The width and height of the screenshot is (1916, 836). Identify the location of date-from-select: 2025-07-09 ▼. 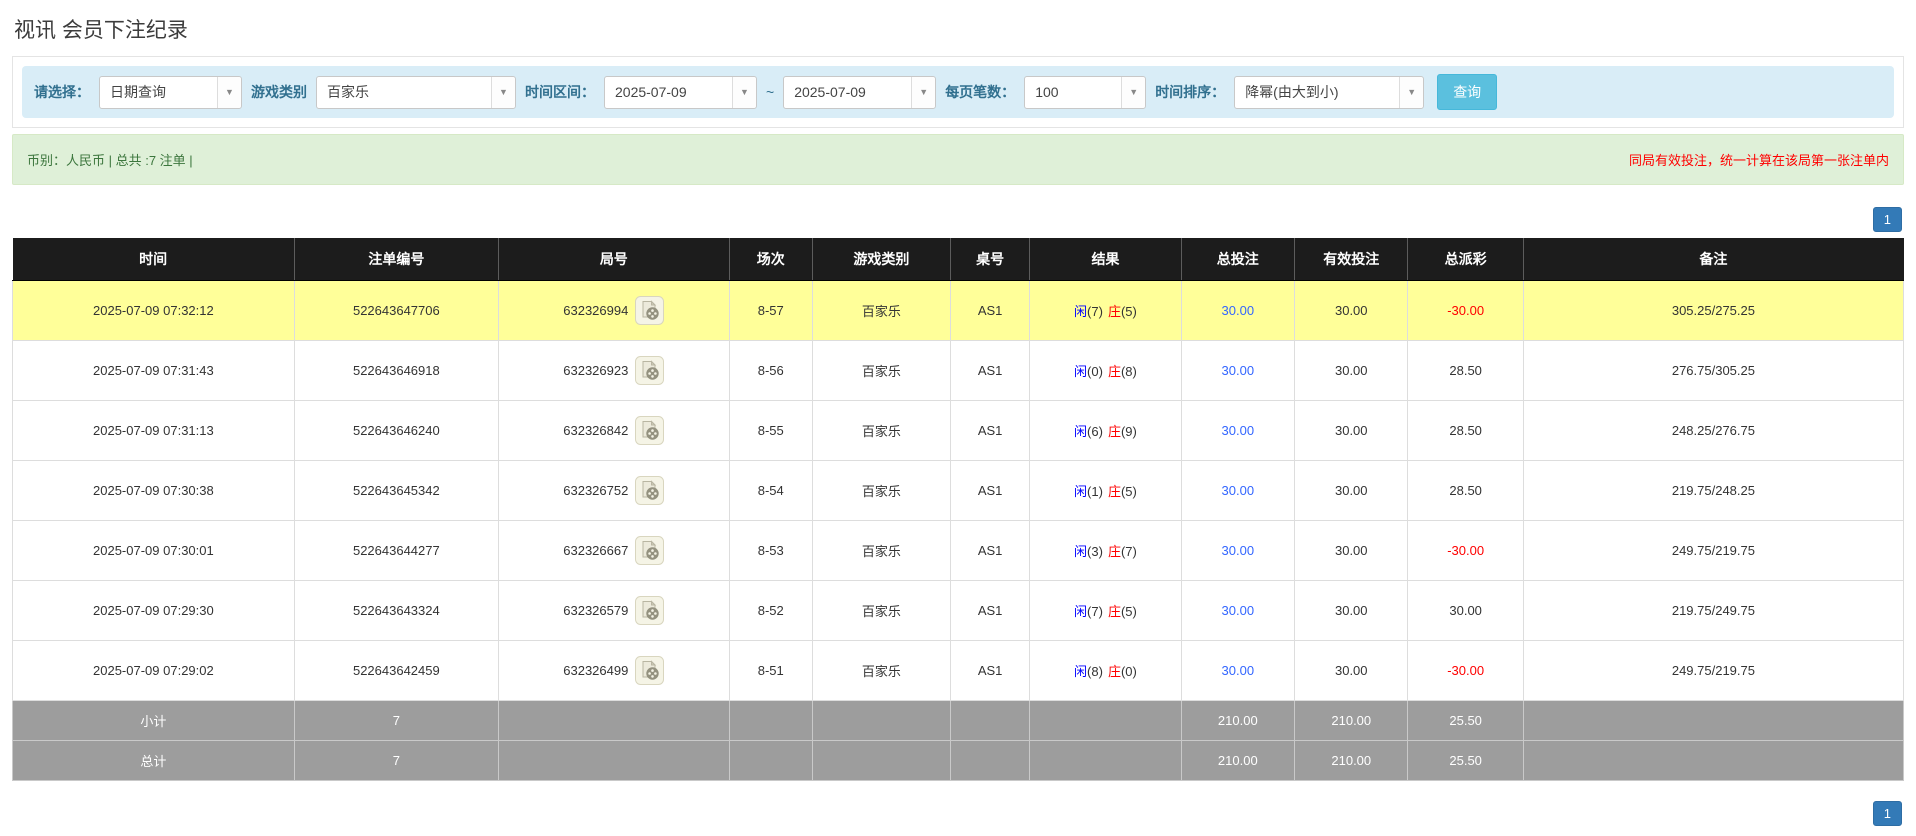
(680, 92).